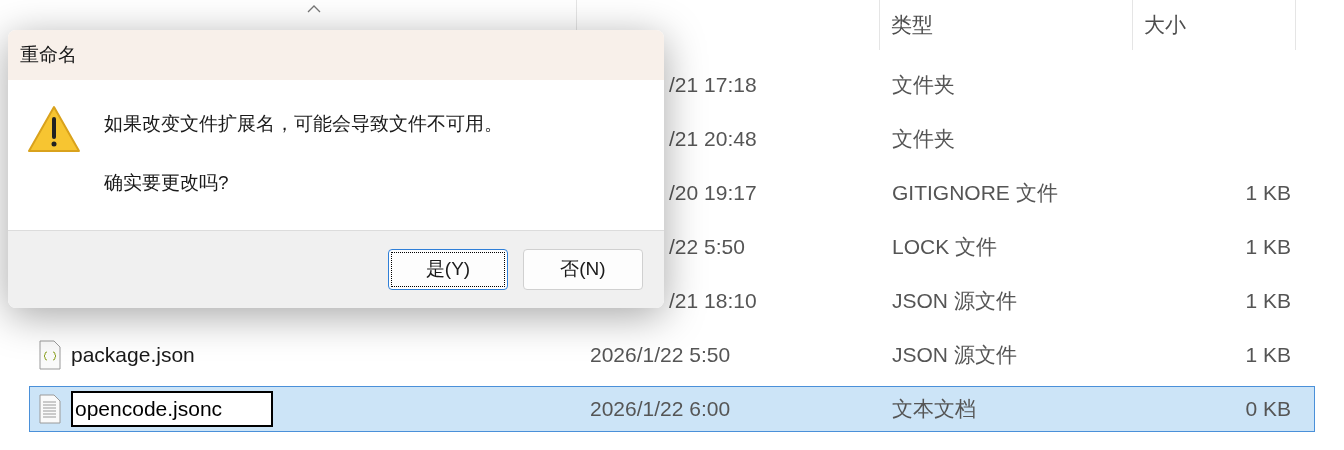 Image resolution: width=1344 pixels, height=450 pixels. Describe the element at coordinates (707, 247) in the screenshot. I see `modified-date: /22 5:50` at that location.